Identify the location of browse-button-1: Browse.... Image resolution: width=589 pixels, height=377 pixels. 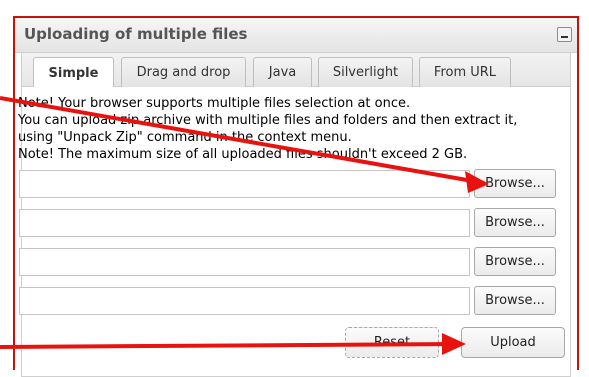
(515, 183).